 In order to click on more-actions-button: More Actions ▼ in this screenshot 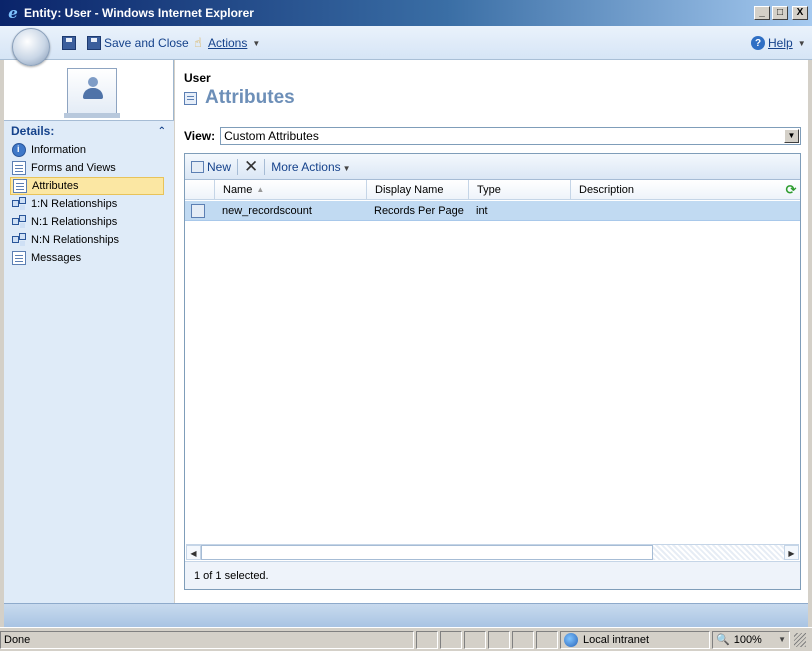, I will do `click(310, 167)`.